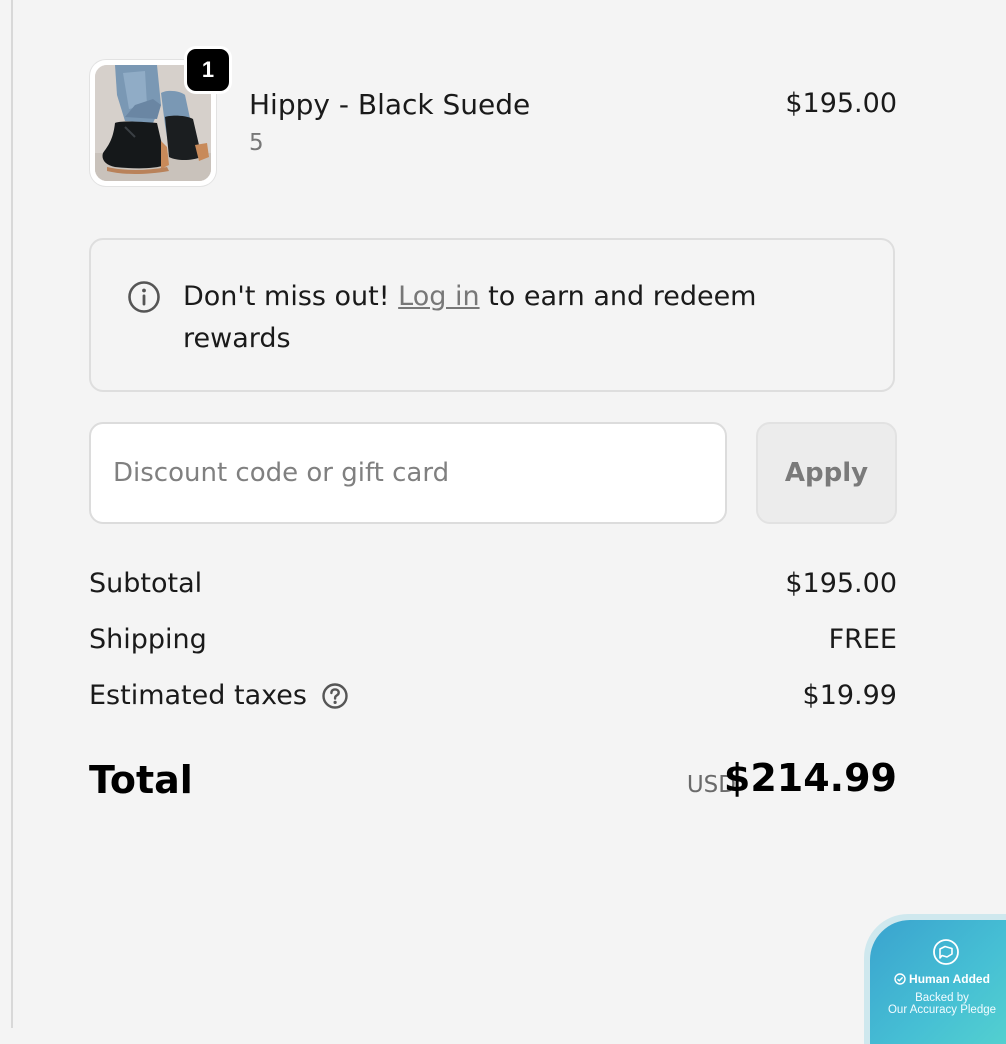 The width and height of the screenshot is (1006, 1044). I want to click on check-circle-icon, so click(900, 979).